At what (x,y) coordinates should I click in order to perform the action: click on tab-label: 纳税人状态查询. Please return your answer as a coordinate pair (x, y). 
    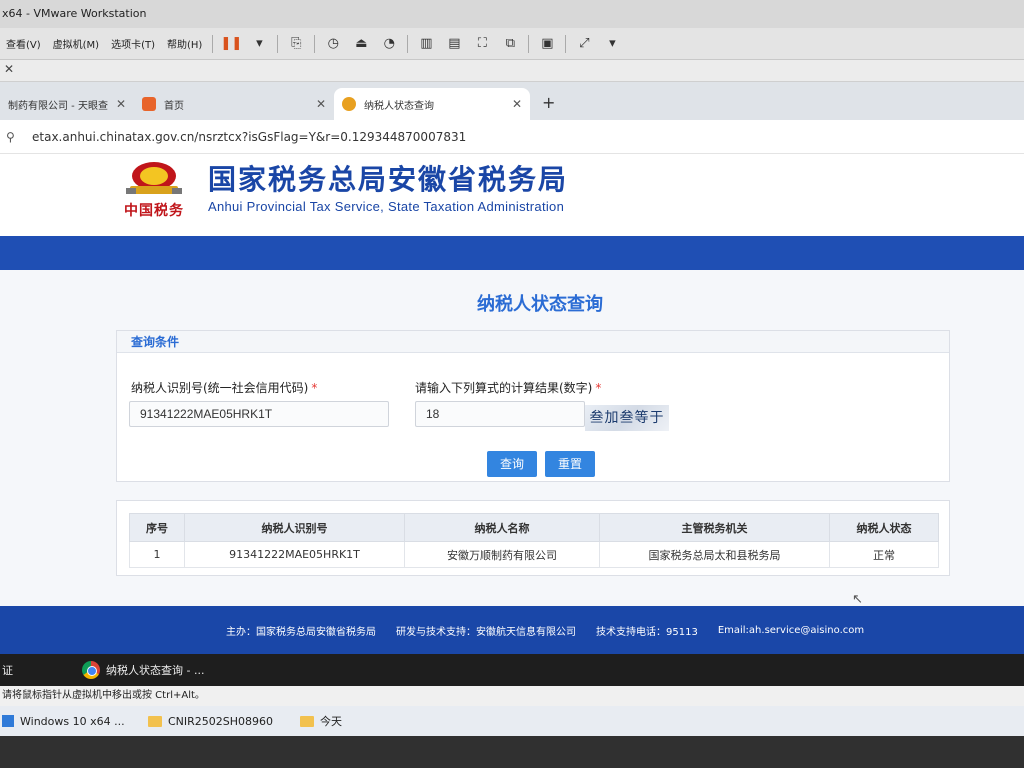
    Looking at the image, I should click on (399, 106).